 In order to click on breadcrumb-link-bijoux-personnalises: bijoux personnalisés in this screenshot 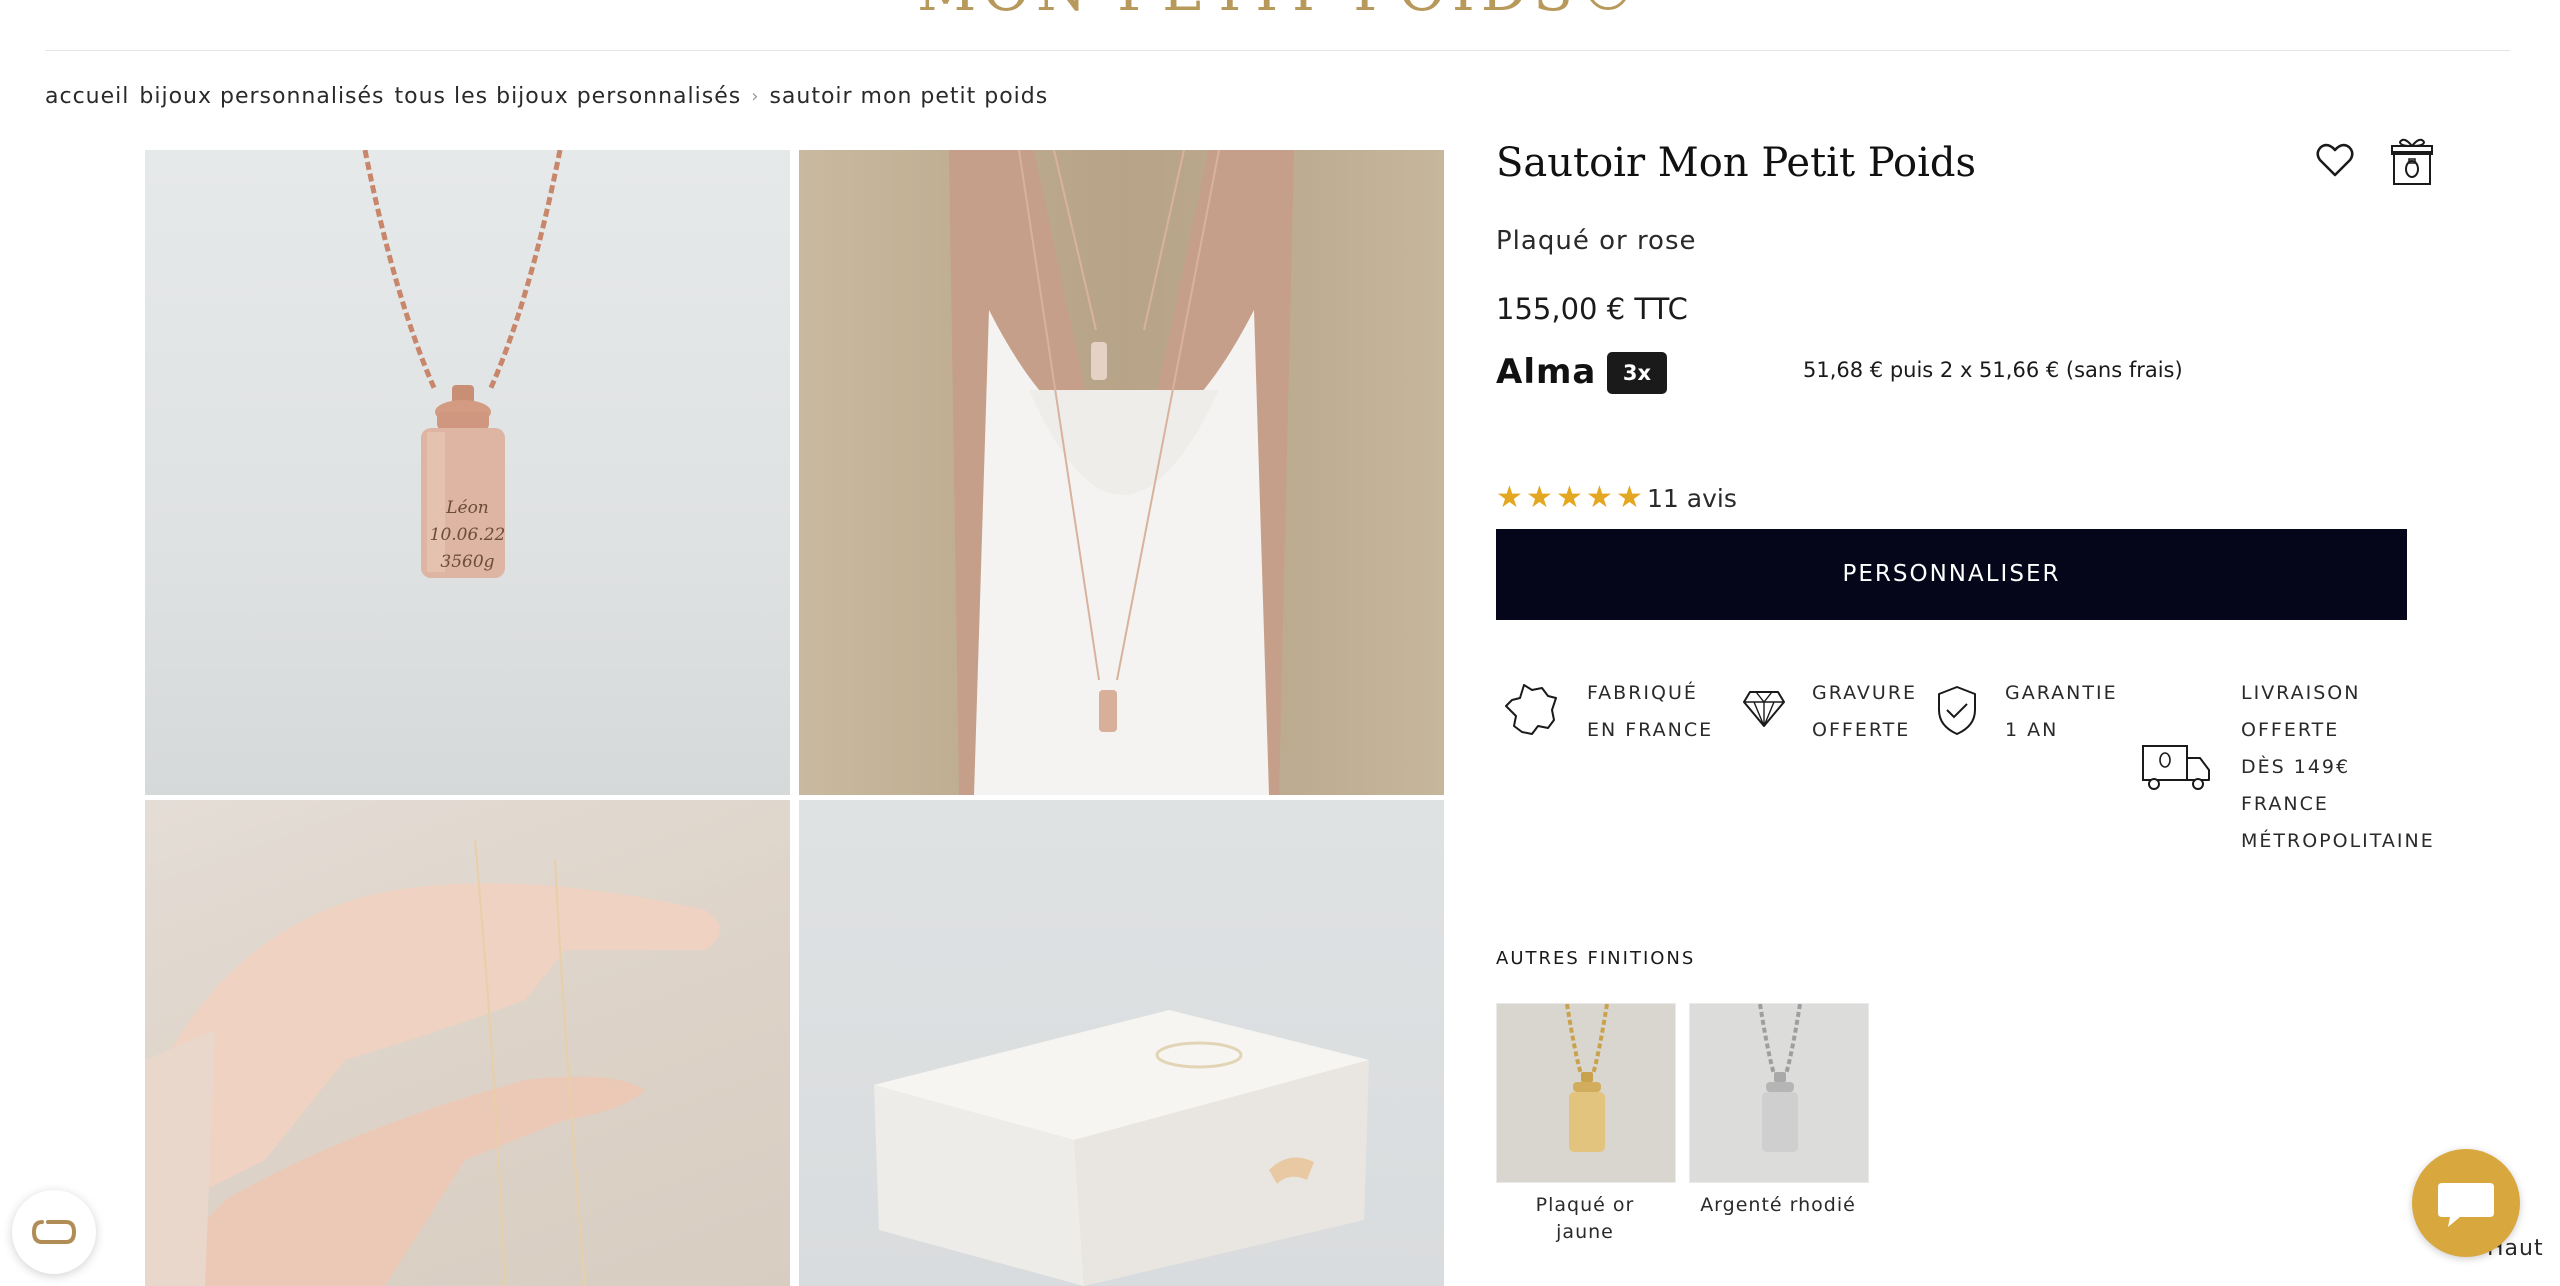, I will do `click(261, 96)`.